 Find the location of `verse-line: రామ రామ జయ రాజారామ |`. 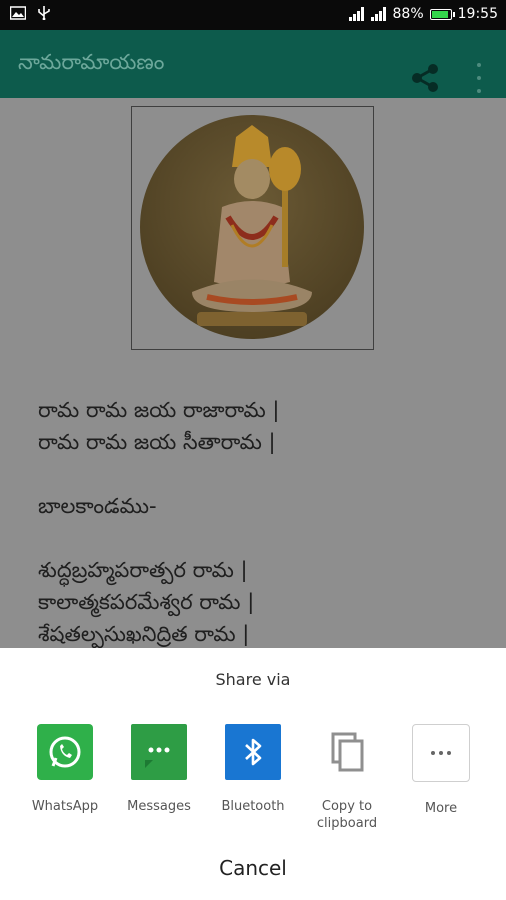

verse-line: రామ రామ జయ రాజారామ | is located at coordinates (159, 410).